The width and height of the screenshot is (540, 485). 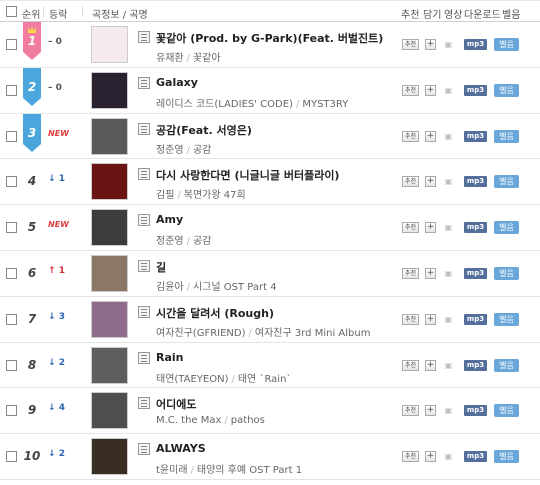 I want to click on artist-link: M.C. the Max, so click(x=188, y=420).